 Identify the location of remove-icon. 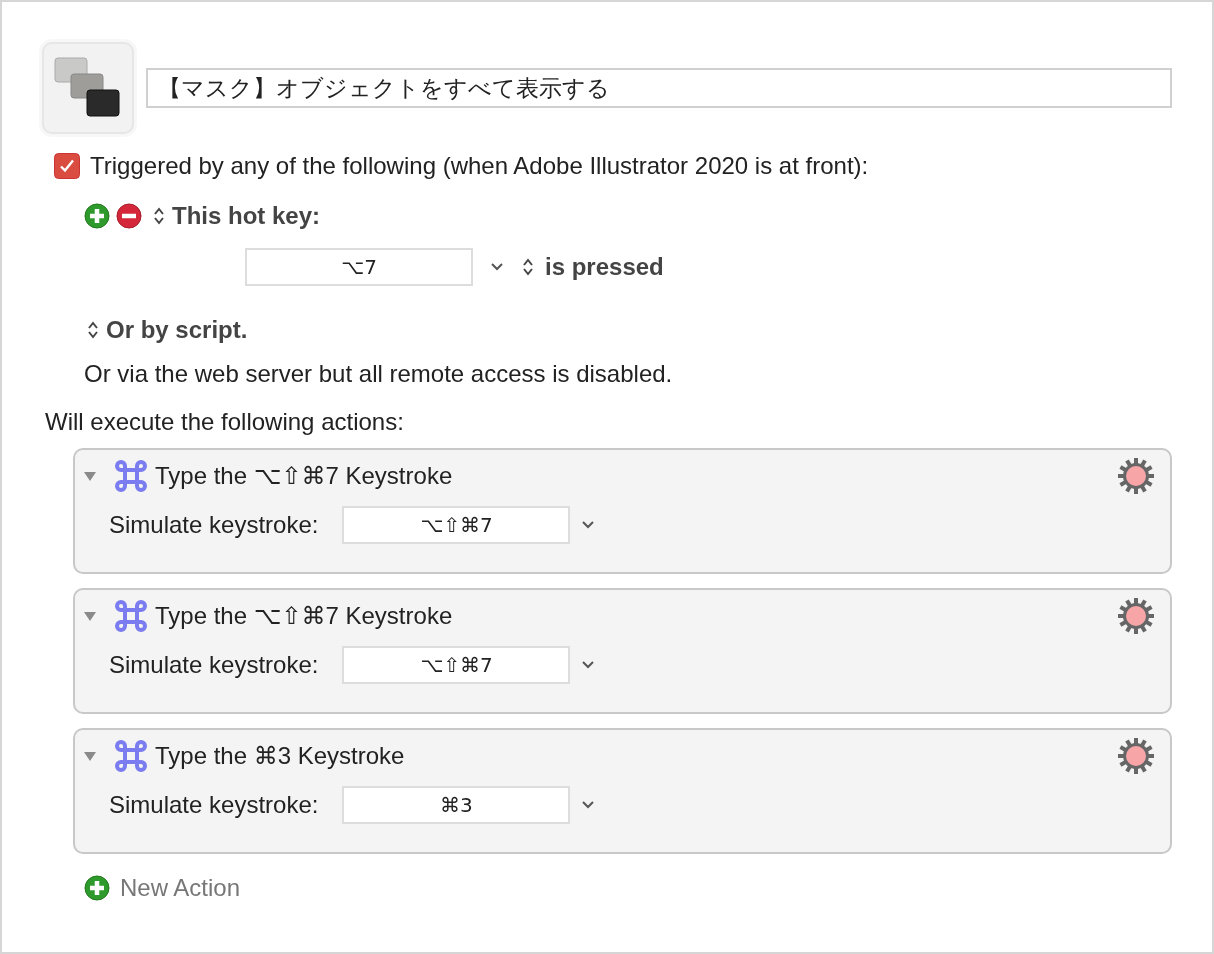
(129, 216).